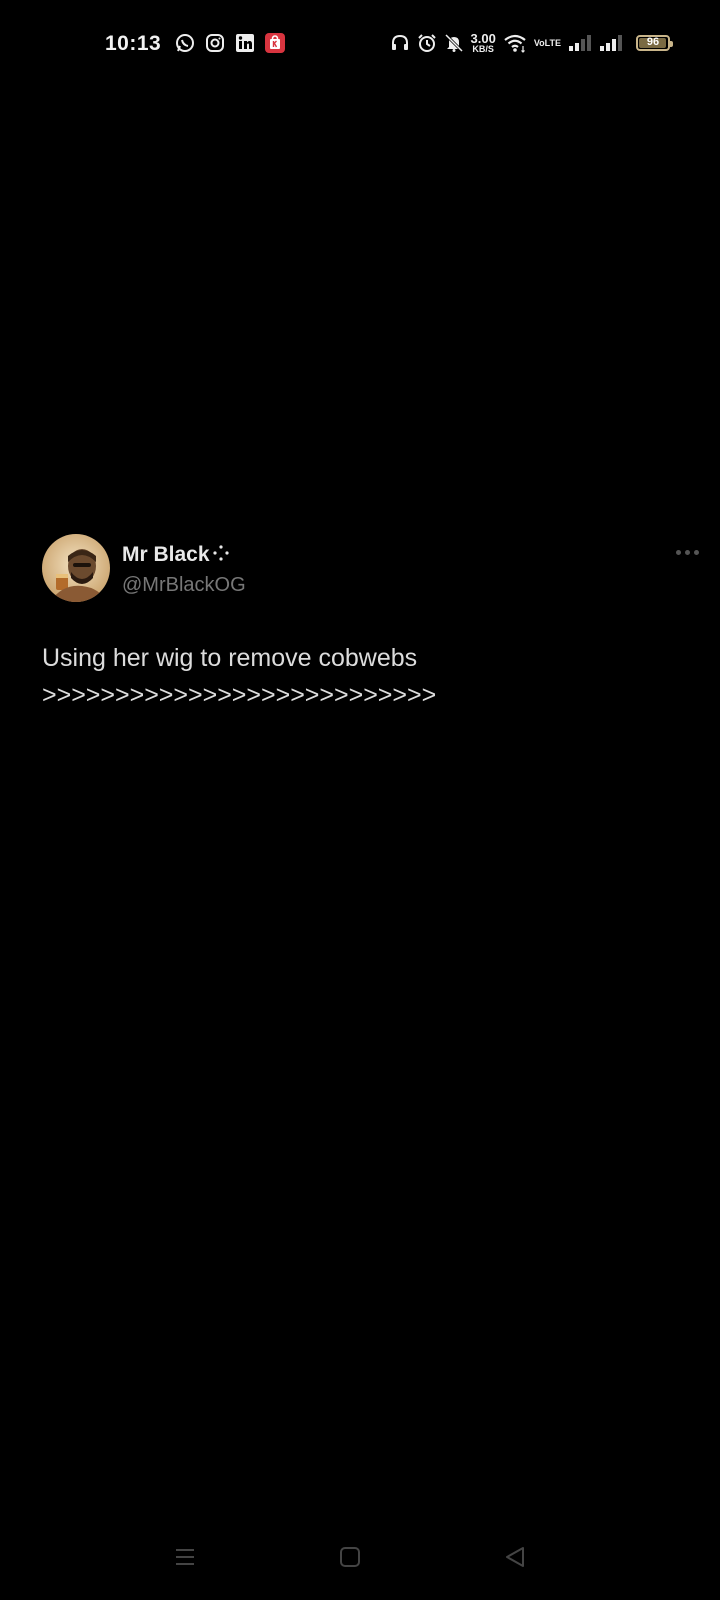 The width and height of the screenshot is (720, 1600). I want to click on volte-indicator: Vo LTE, so click(547, 43).